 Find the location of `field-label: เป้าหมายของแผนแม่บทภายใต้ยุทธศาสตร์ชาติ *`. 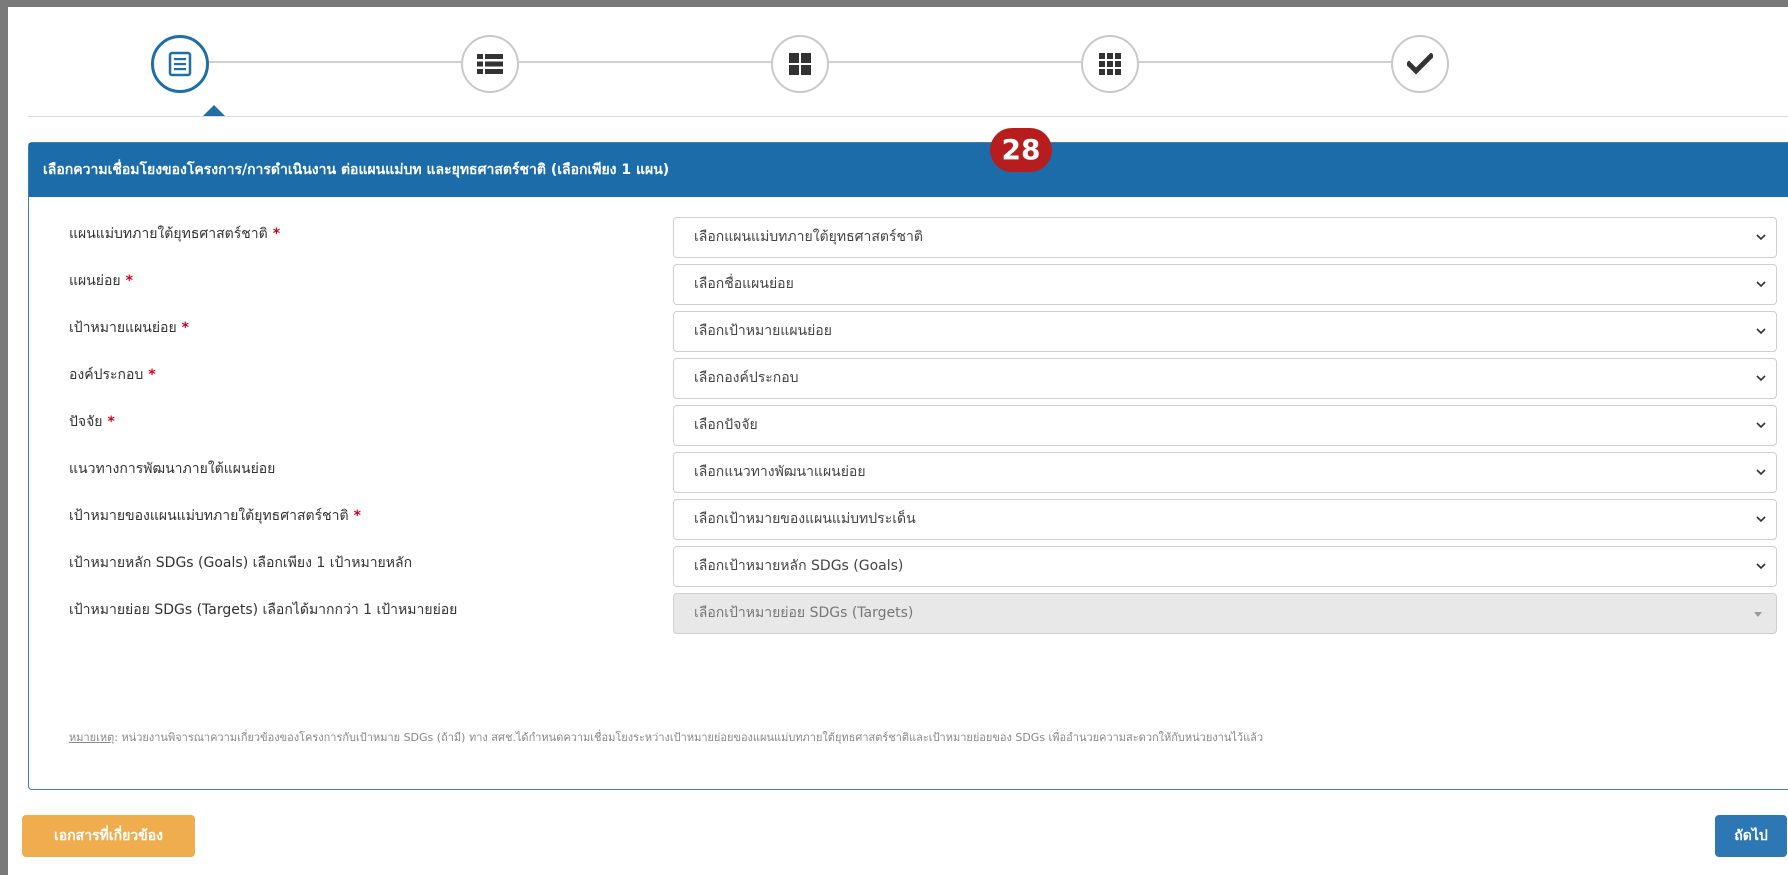

field-label: เป้าหมายของแผนแม่บทภายใต้ยุทธศาสตร์ชาติ * is located at coordinates (215, 516).